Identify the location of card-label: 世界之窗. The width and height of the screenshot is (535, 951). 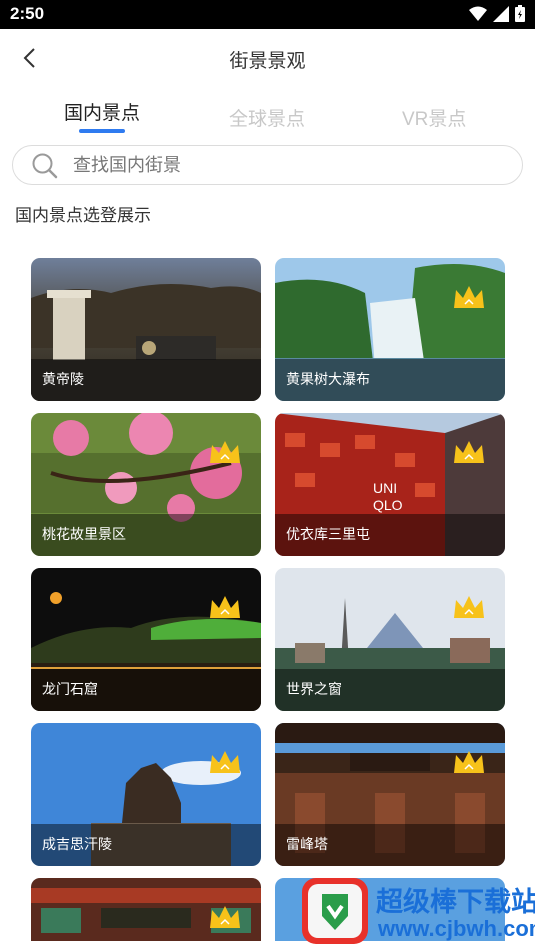
(314, 689).